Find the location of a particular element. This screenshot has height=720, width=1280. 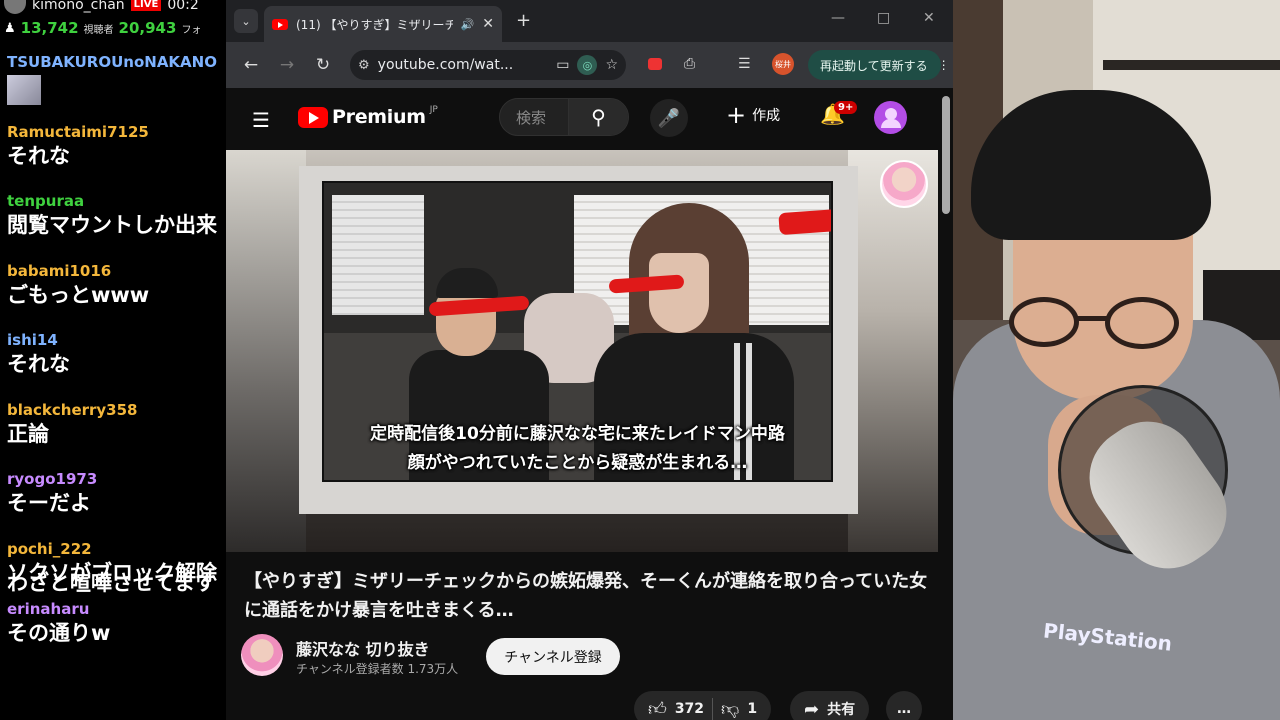

redaction-mark is located at coordinates (804, 222).